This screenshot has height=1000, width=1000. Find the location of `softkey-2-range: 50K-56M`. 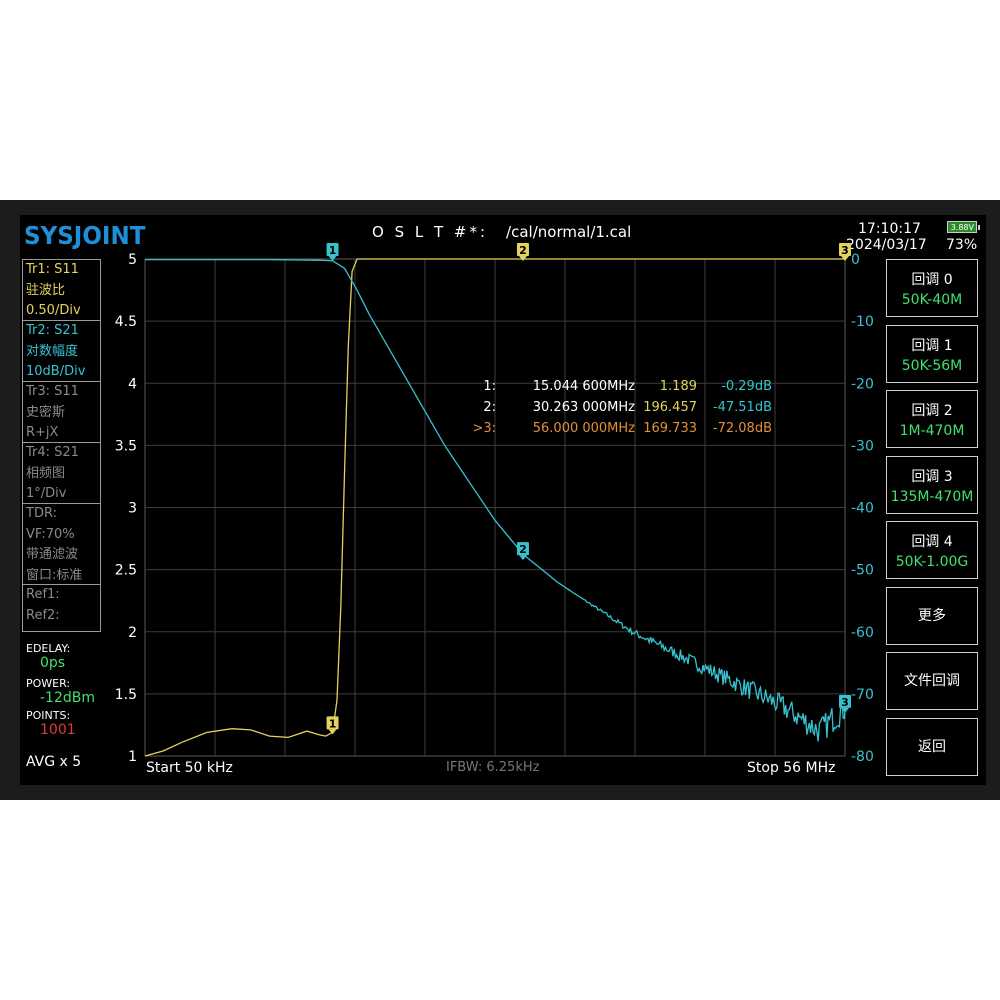

softkey-2-range: 50K-56M is located at coordinates (932, 365).